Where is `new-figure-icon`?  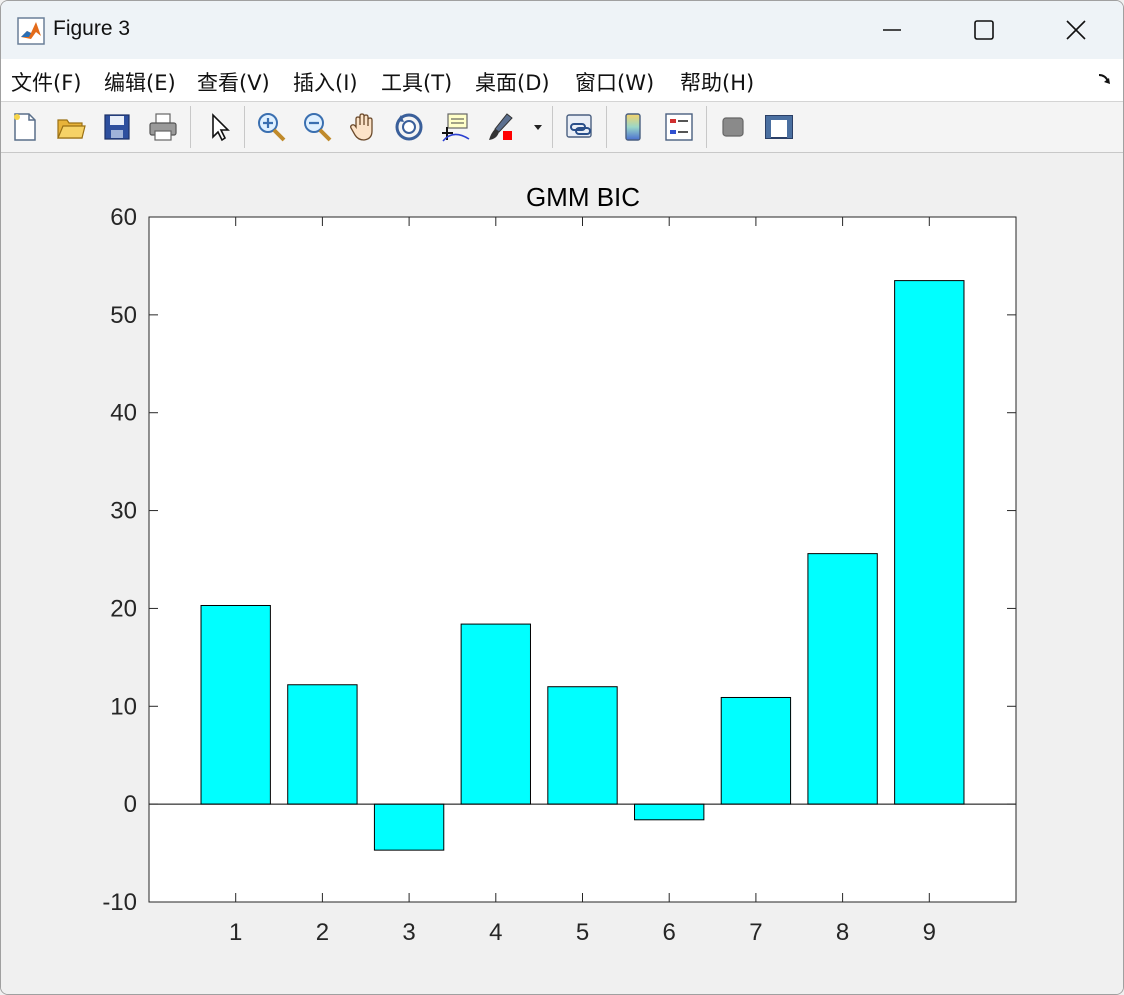 new-figure-icon is located at coordinates (25, 127).